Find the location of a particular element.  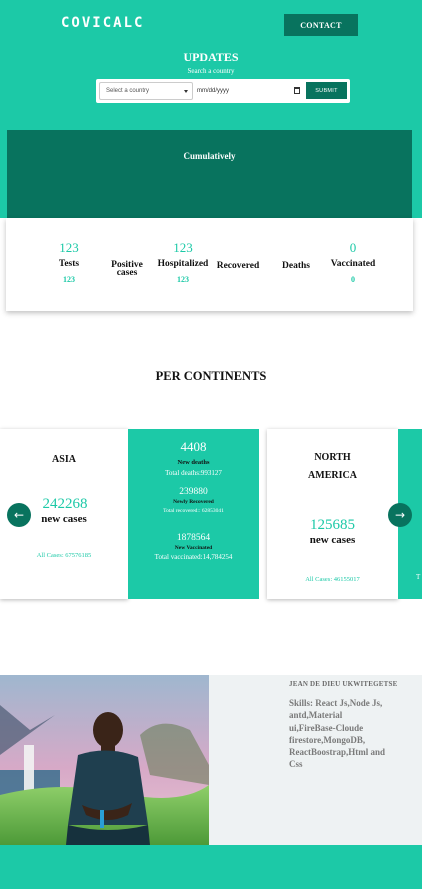

per-continents-title: PER CONTINENTS is located at coordinates (211, 376).